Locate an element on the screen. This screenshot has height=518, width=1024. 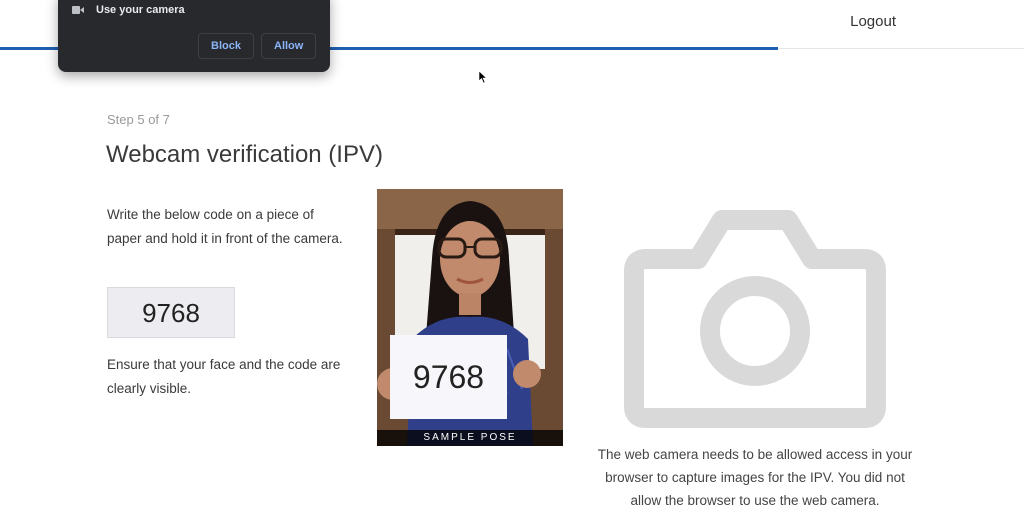
camera-icon is located at coordinates (755, 319).